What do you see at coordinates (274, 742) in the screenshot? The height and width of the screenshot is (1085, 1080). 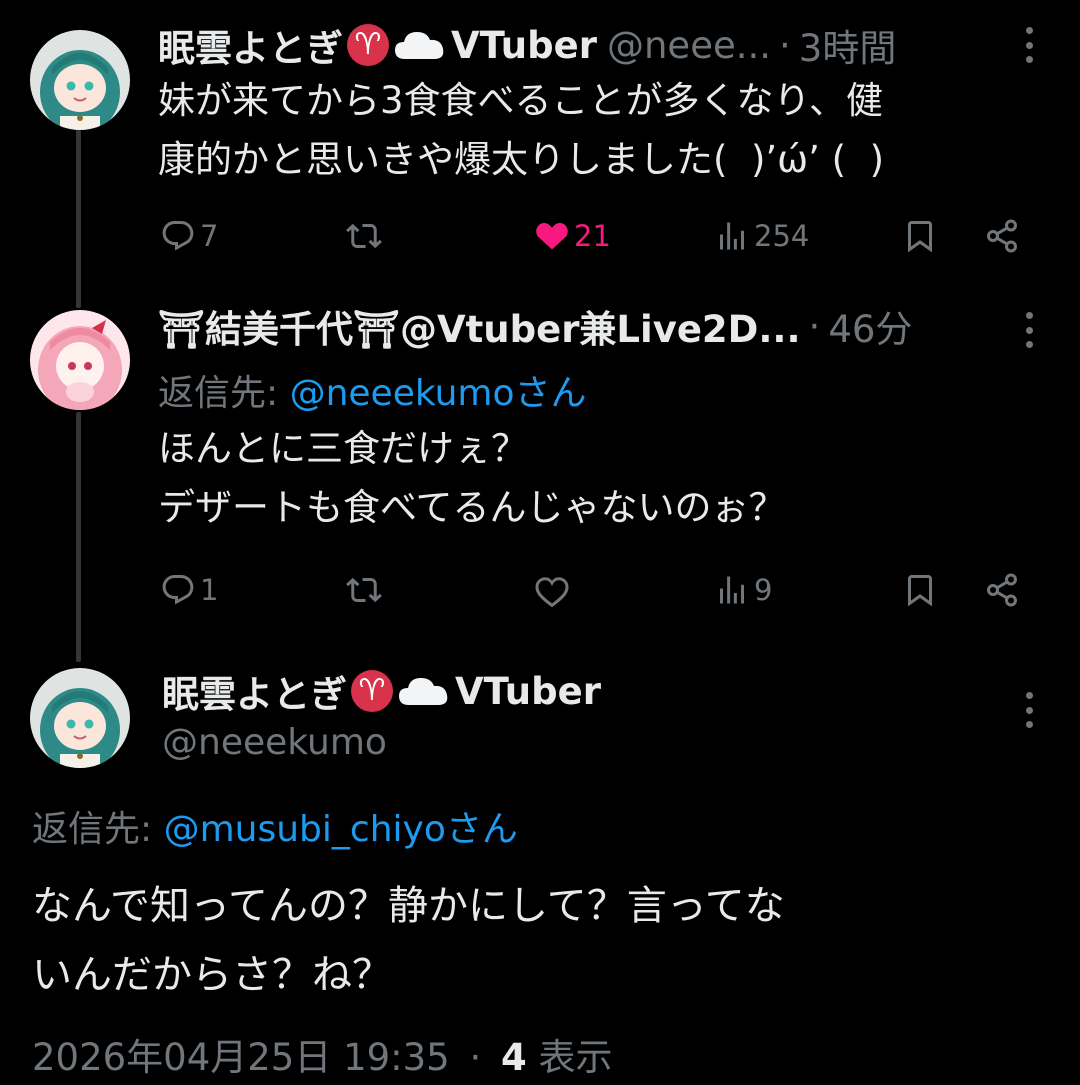 I see `handle: @neeekumo` at bounding box center [274, 742].